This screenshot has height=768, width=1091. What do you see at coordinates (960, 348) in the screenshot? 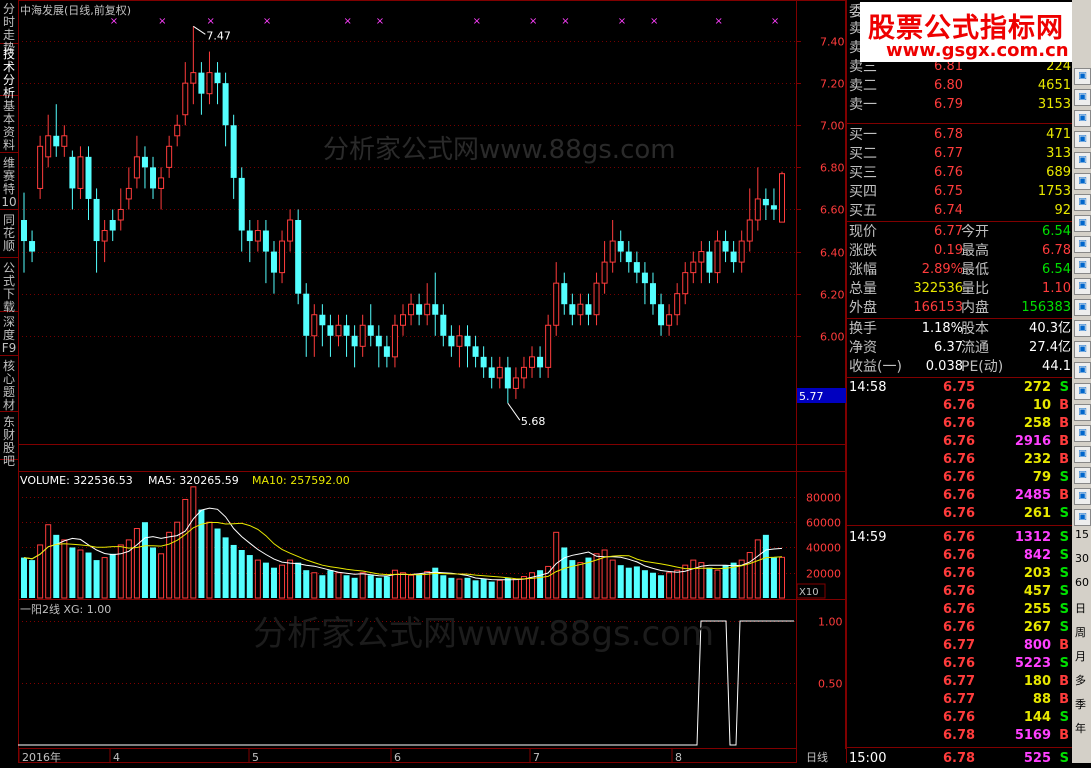
I see `fundamental-row: 净资 6.37 流通 27.4亿` at bounding box center [960, 348].